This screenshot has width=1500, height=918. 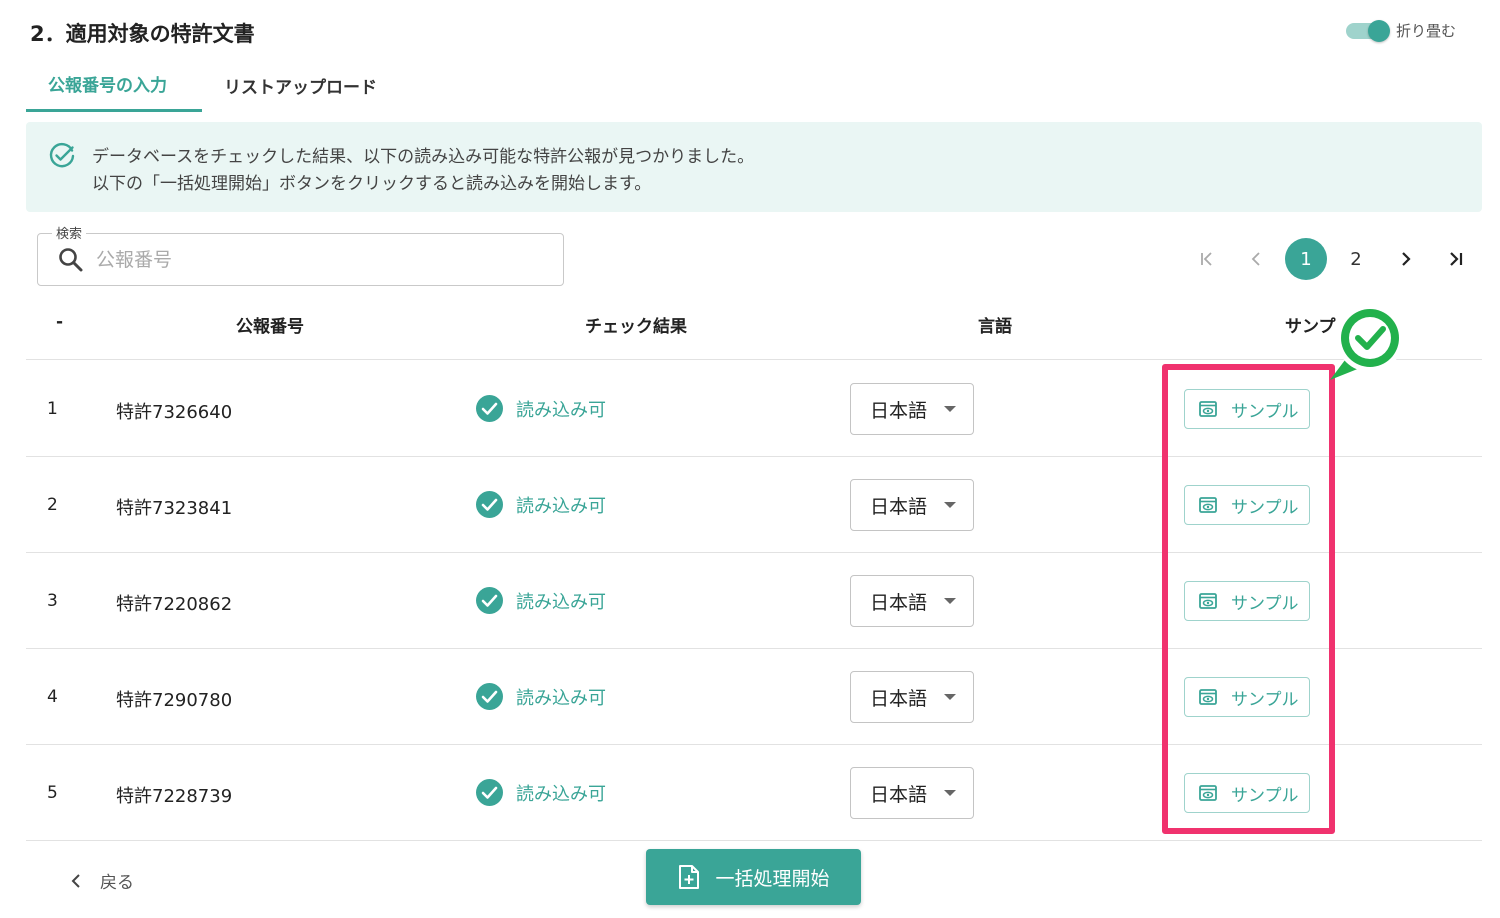 I want to click on search-field: 検索, so click(x=300, y=254).